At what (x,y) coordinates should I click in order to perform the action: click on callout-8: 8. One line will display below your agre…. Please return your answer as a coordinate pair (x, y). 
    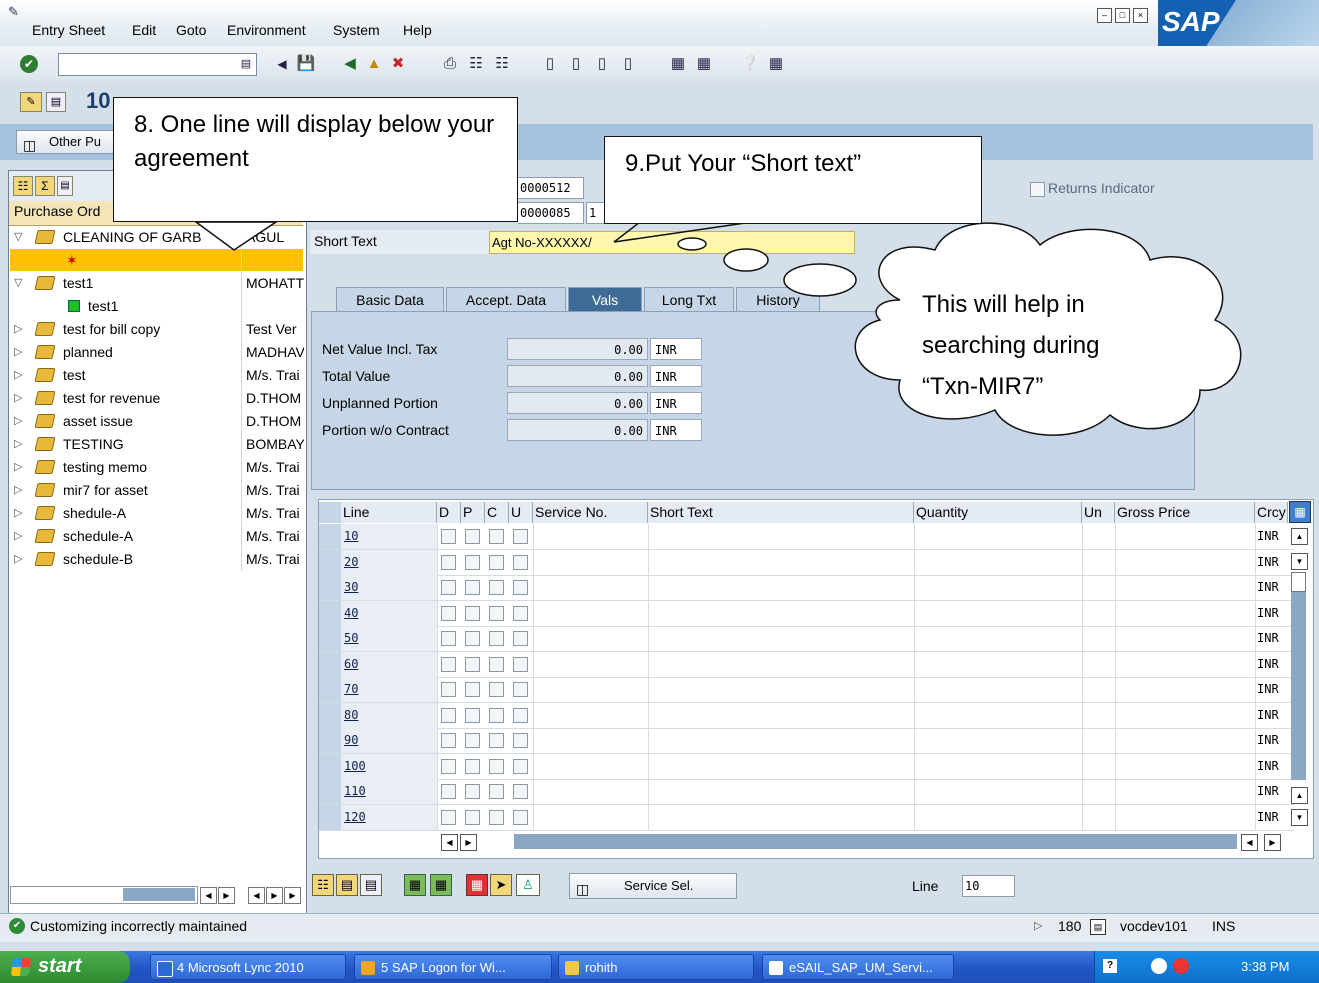
    Looking at the image, I should click on (315, 159).